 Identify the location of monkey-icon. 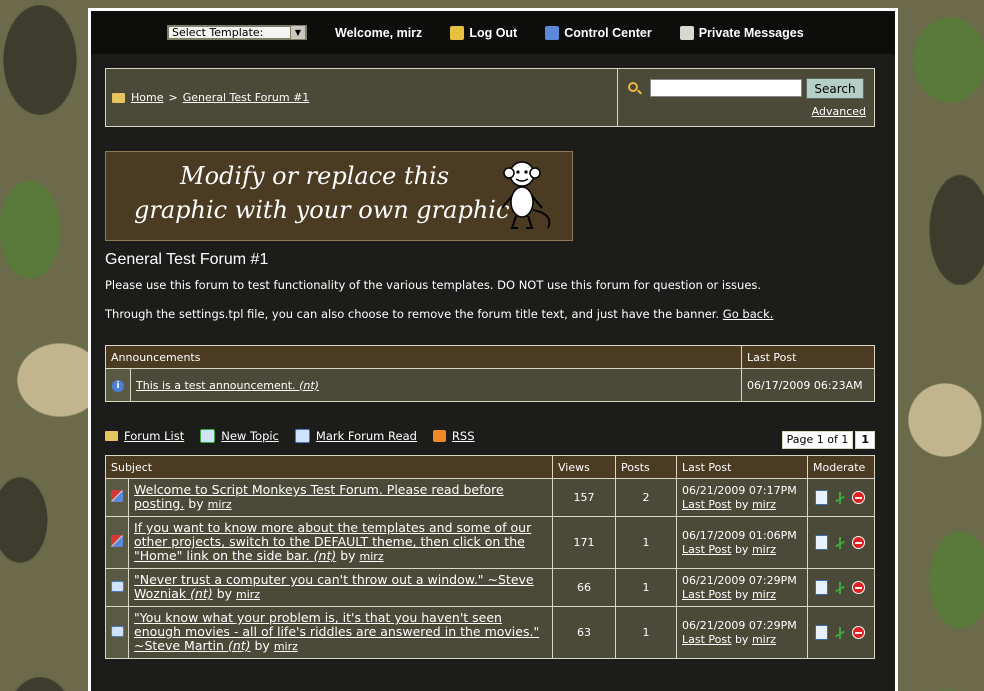
(526, 195).